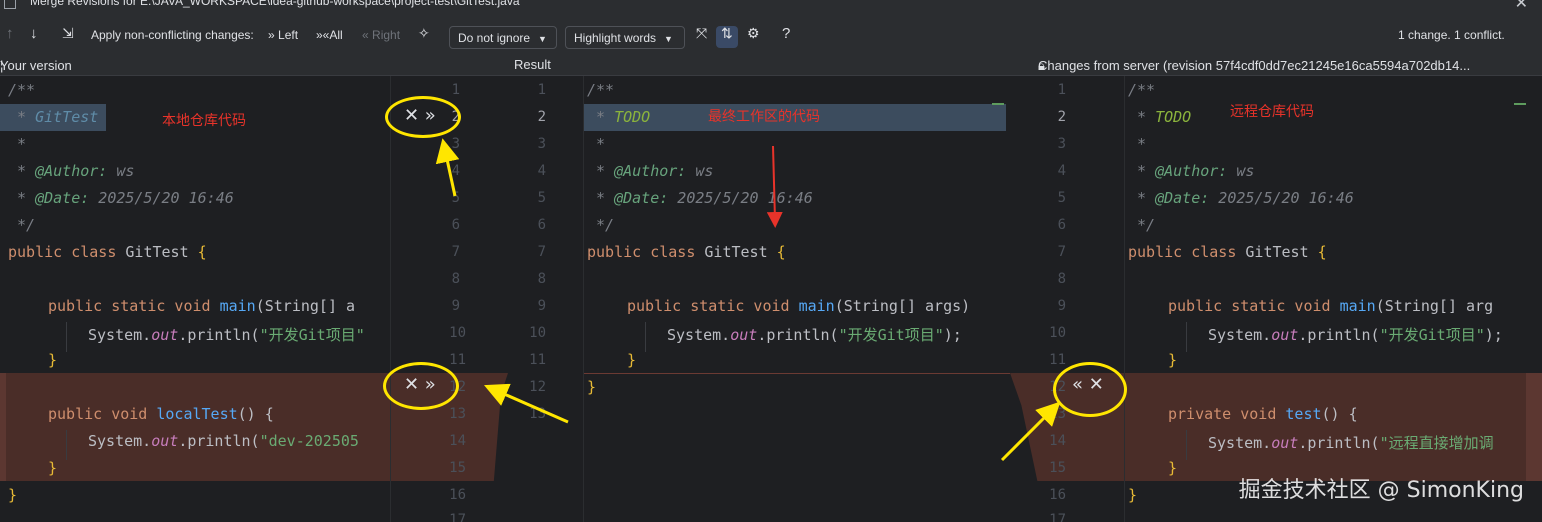  I want to click on gear-icon: ⚙, so click(753, 33).